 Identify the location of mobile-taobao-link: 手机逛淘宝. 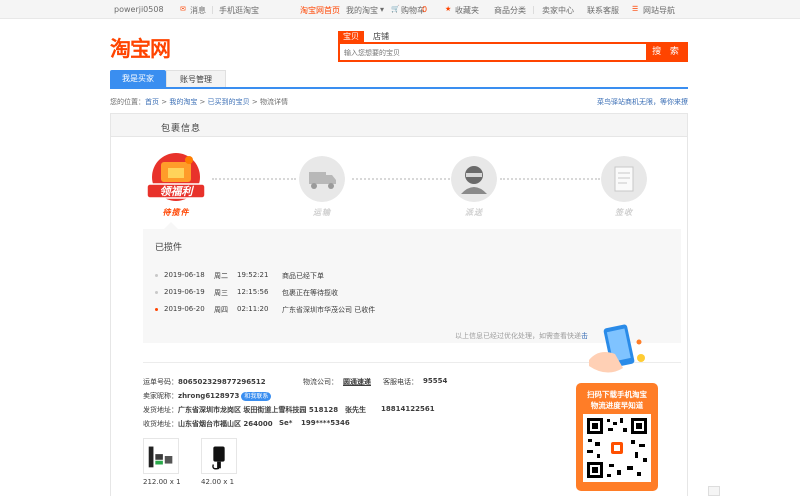
(239, 10).